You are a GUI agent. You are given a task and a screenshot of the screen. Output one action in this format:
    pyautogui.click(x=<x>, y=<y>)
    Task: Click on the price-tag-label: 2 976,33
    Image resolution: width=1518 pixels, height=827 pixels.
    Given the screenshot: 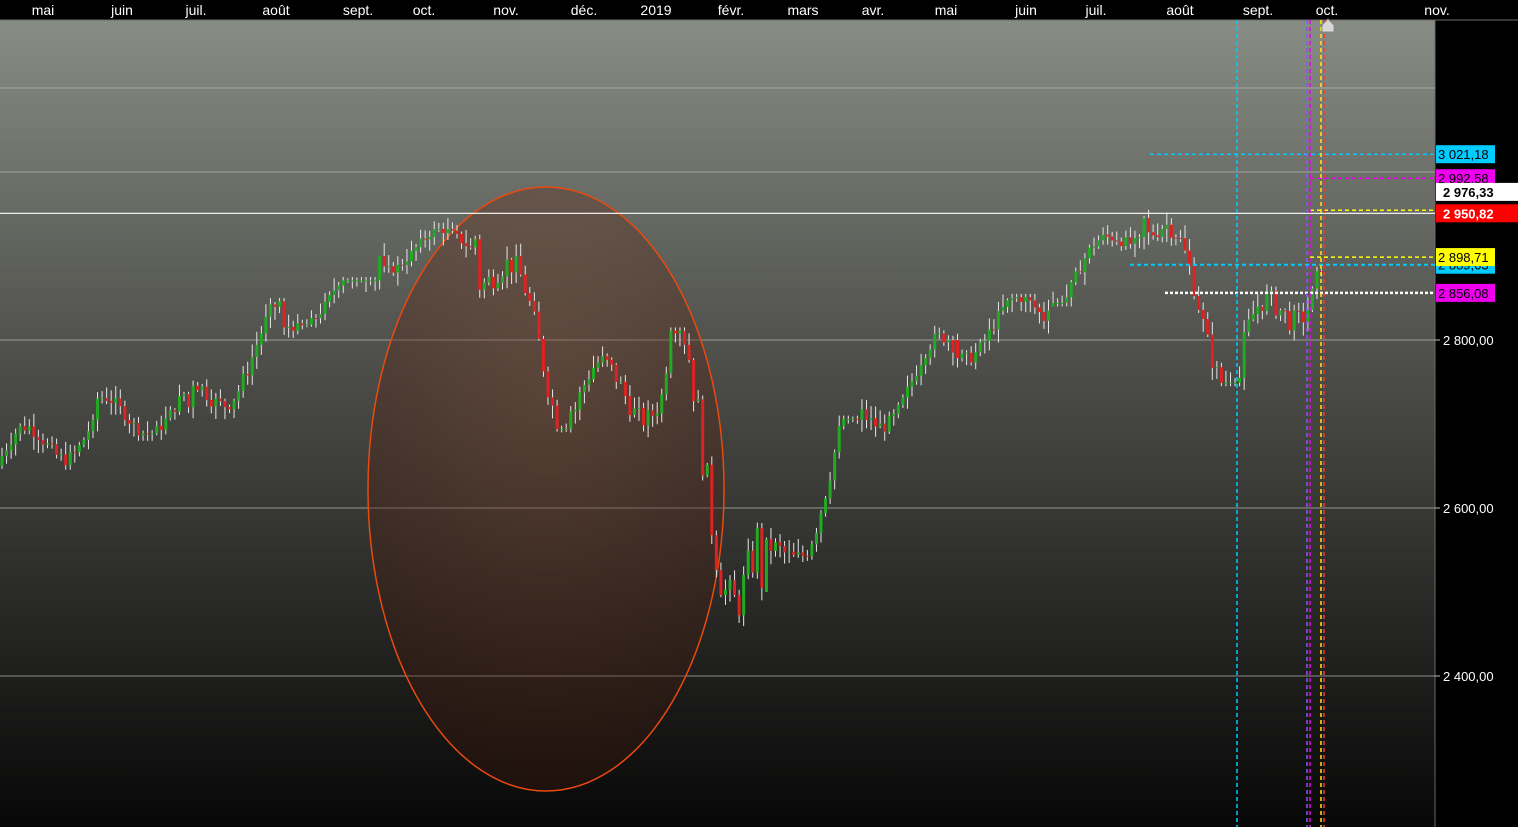 What is the action you would take?
    pyautogui.click(x=1468, y=192)
    